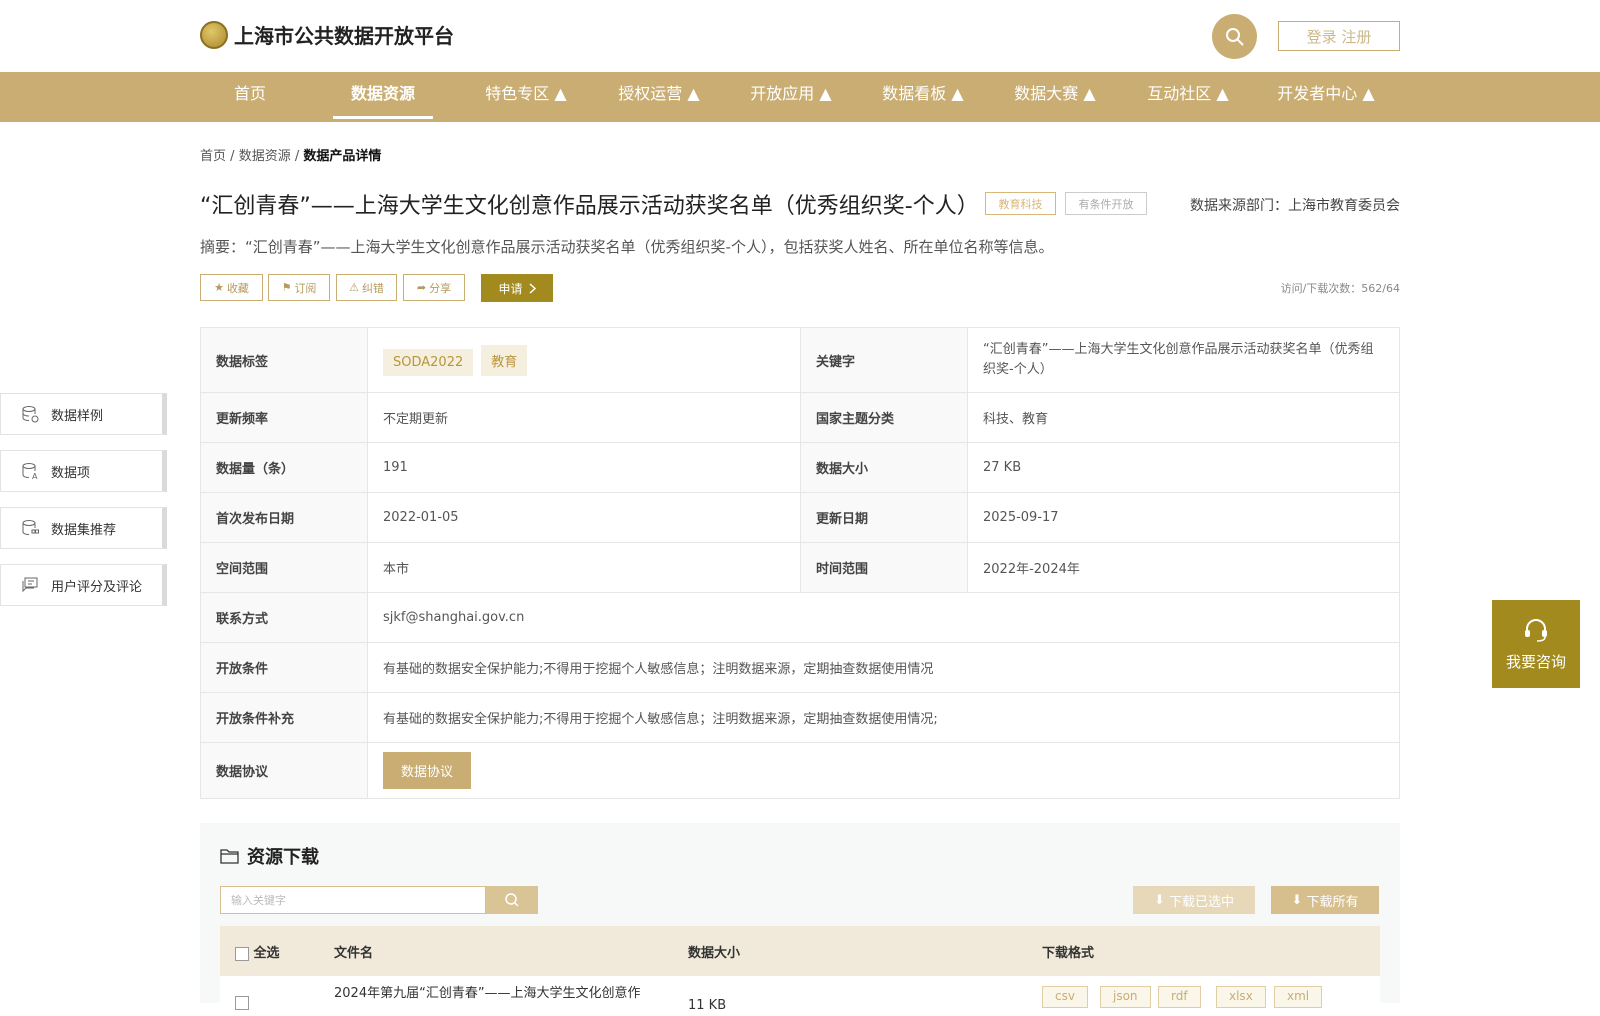 This screenshot has height=1016, width=1600. I want to click on keyword-search-button, so click(512, 900).